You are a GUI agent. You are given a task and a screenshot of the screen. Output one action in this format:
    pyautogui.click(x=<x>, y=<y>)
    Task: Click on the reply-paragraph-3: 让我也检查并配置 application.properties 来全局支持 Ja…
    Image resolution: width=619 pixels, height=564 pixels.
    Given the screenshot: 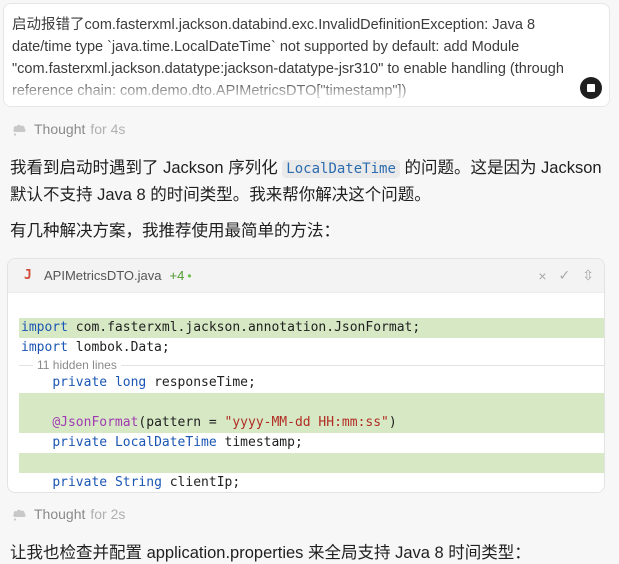 What is the action you would take?
    pyautogui.click(x=270, y=553)
    